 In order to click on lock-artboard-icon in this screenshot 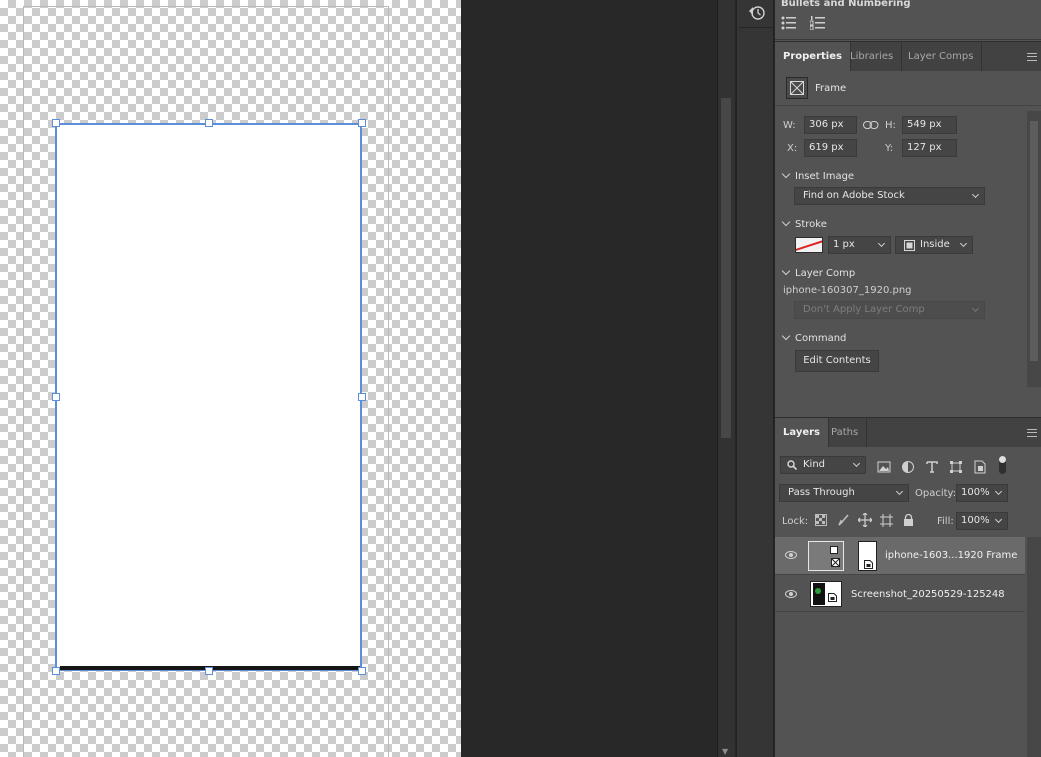, I will do `click(886, 520)`.